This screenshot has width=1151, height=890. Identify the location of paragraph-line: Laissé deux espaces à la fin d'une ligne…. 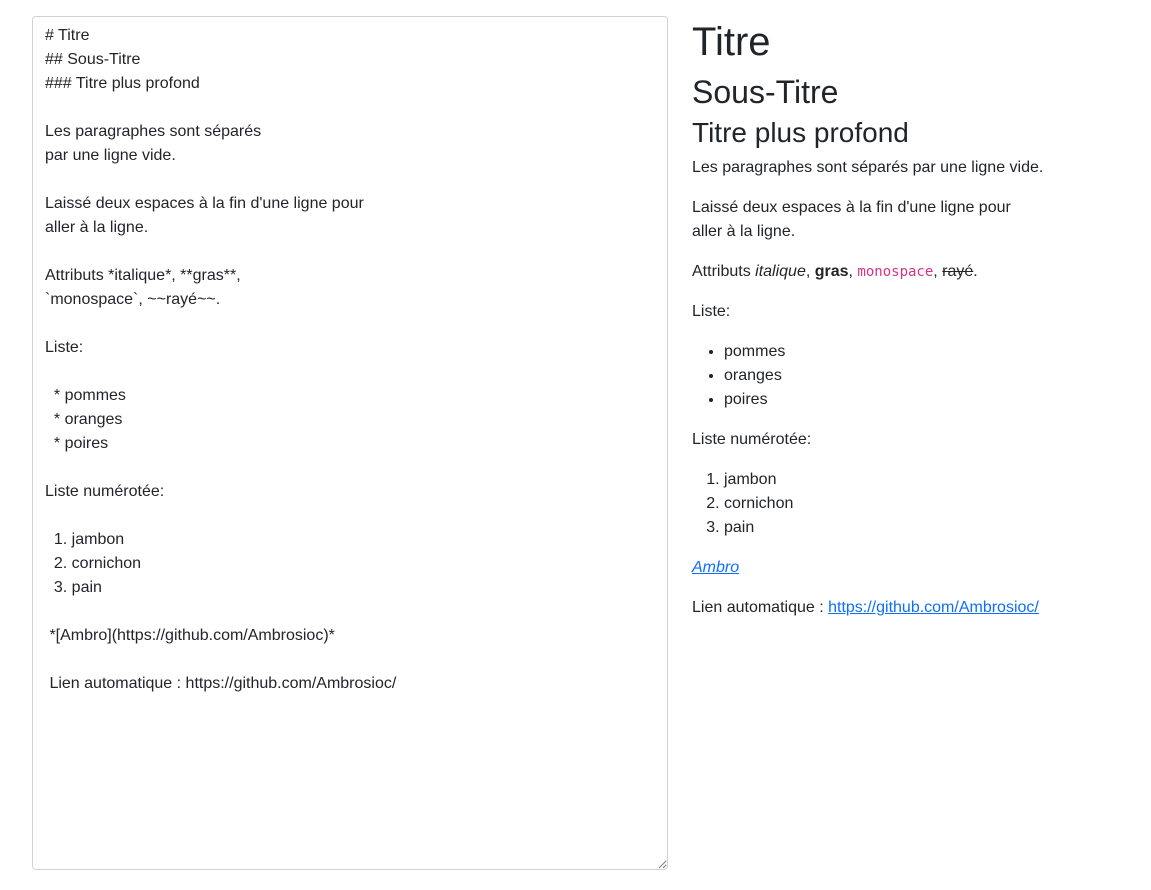
(851, 207).